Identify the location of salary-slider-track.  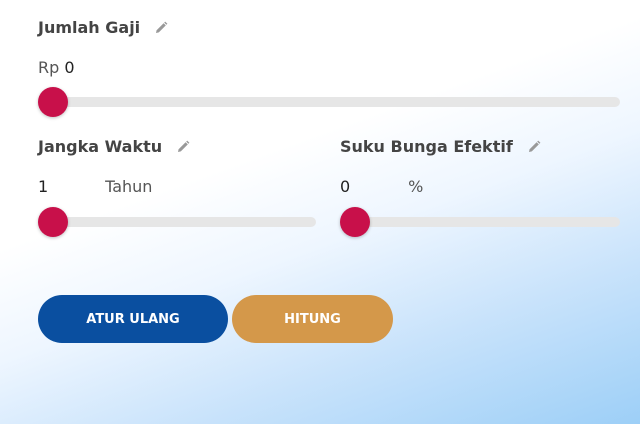
(329, 102).